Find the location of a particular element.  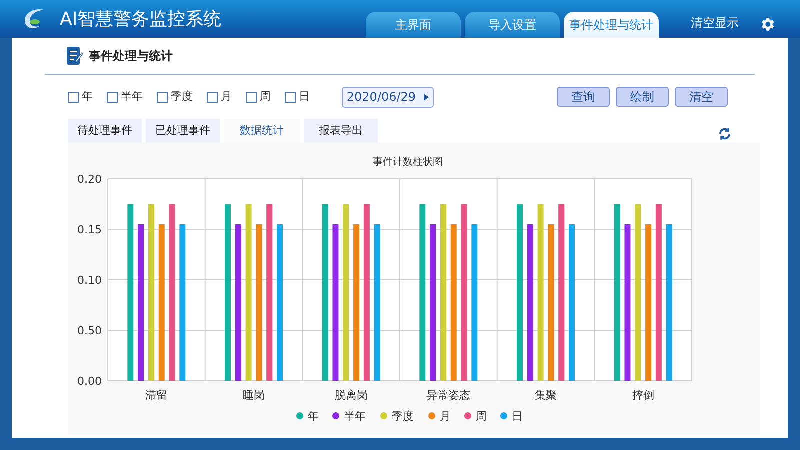

filter-checkbox: 周 is located at coordinates (258, 97).